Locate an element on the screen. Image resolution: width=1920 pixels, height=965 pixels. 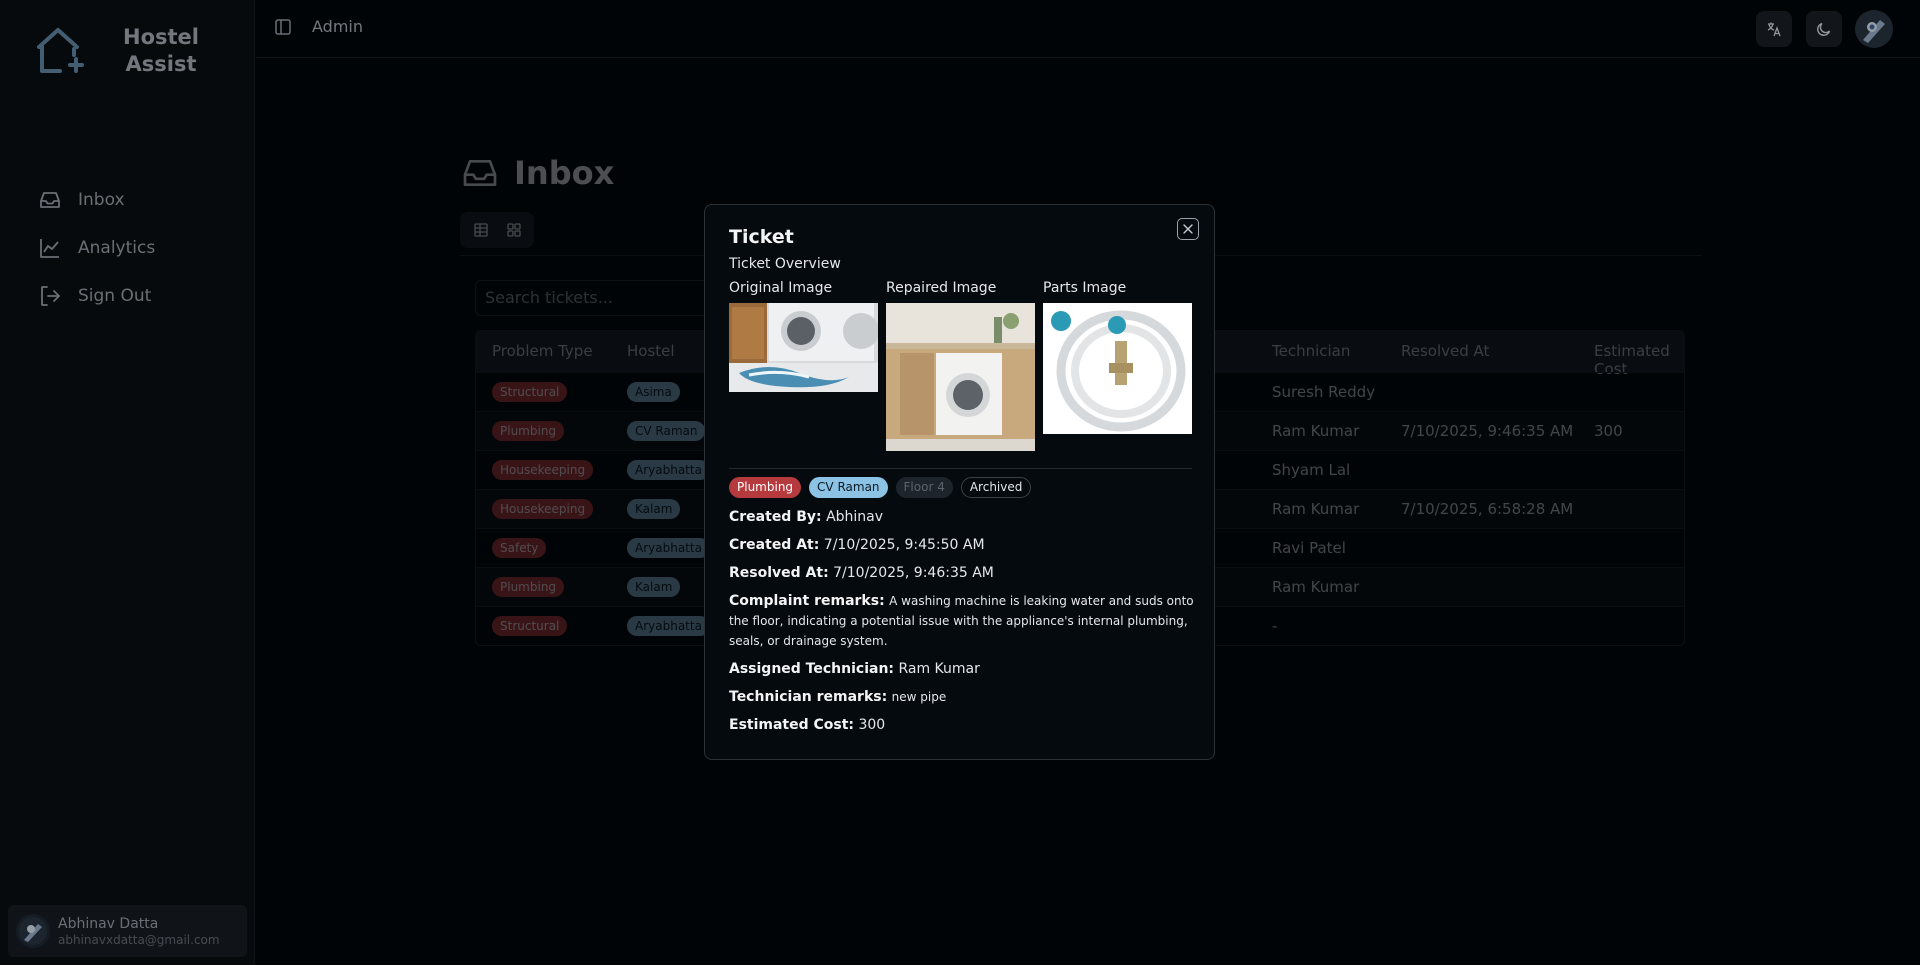
close-icon is located at coordinates (1188, 229).